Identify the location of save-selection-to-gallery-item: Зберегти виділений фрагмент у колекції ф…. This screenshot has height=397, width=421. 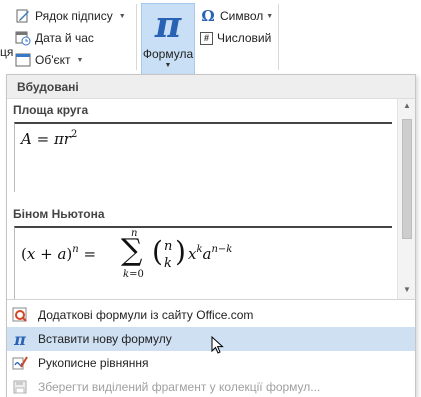
(211, 386).